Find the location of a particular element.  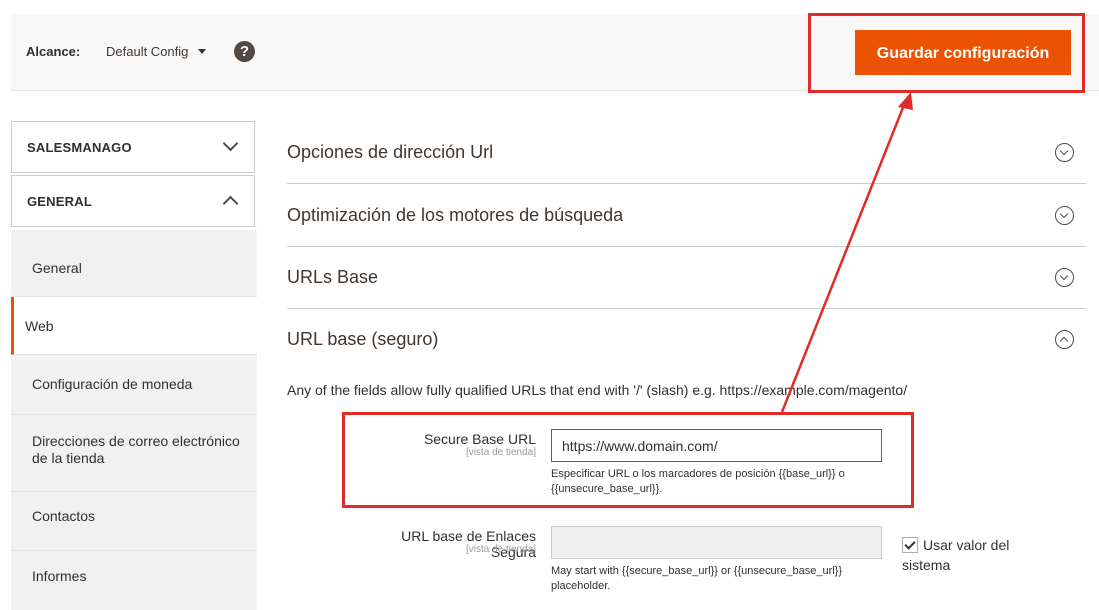

section-url-options: Opciones de dirección Url is located at coordinates (686, 152).